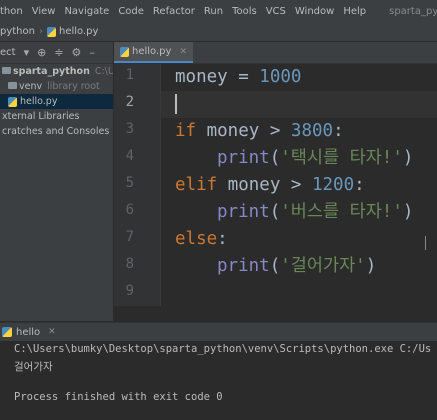 The height and width of the screenshot is (420, 437). I want to click on tree-root-label: sparta_python, so click(51, 71).